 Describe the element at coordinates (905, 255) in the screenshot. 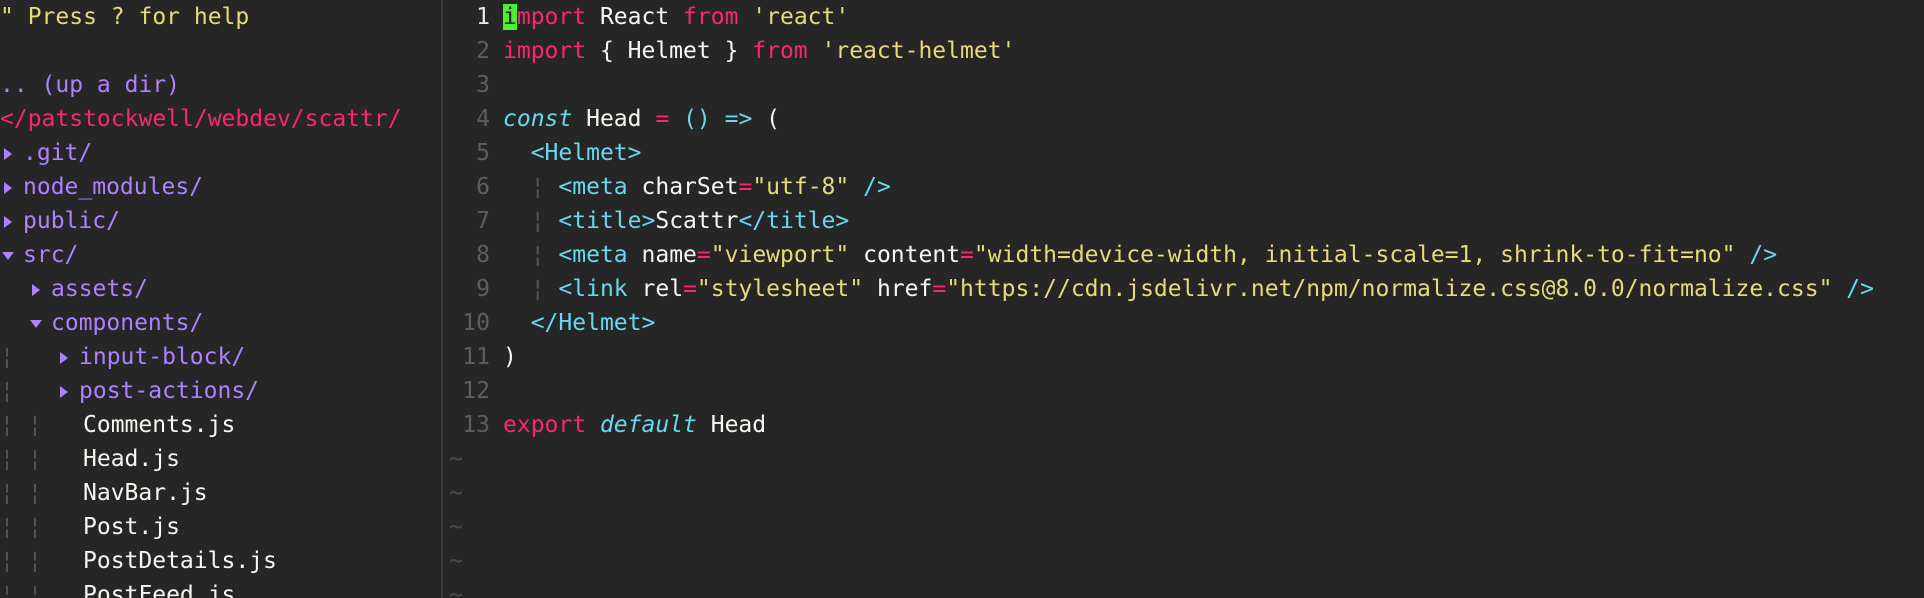

I see `jsx-attr: content` at that location.